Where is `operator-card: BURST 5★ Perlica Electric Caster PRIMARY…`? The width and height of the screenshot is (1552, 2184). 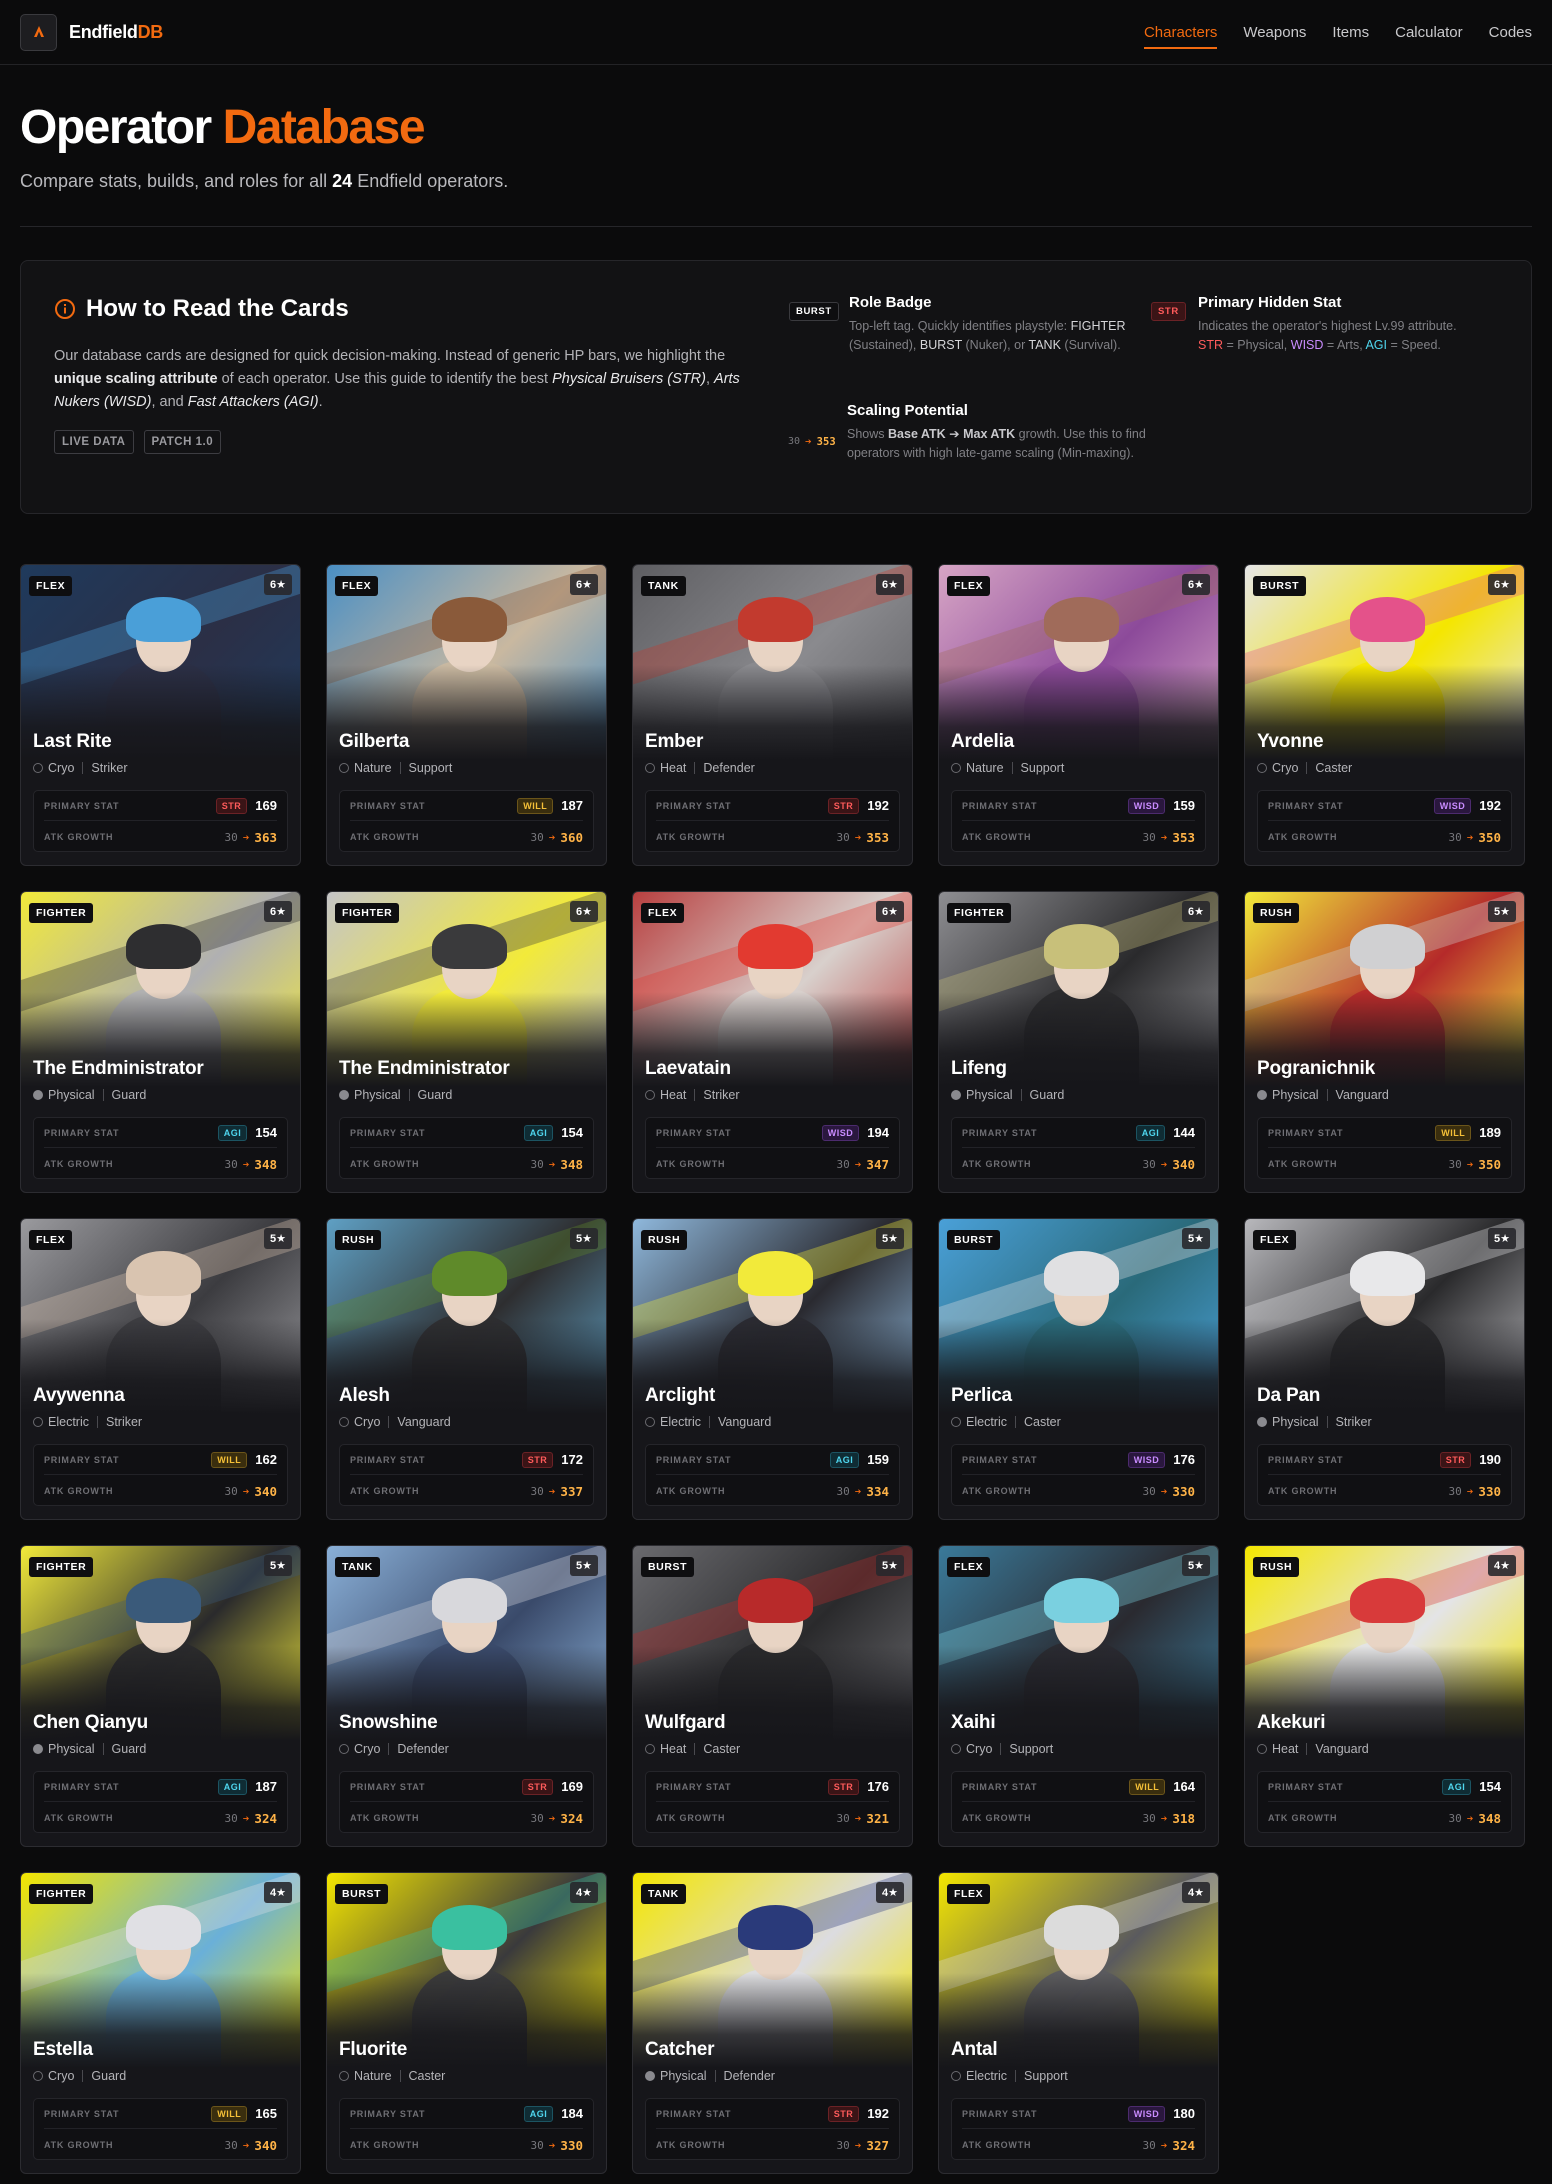 operator-card: BURST 5★ Perlica Electric Caster PRIMARY… is located at coordinates (1078, 1369).